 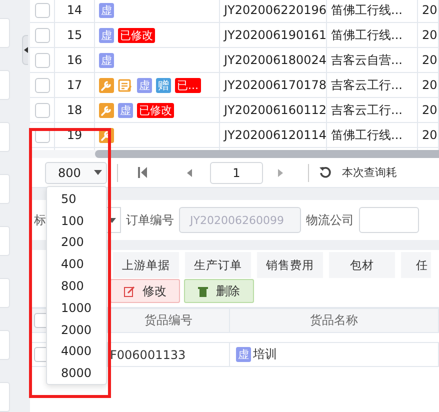 I want to click on menu-option: 8000, so click(x=76, y=373).